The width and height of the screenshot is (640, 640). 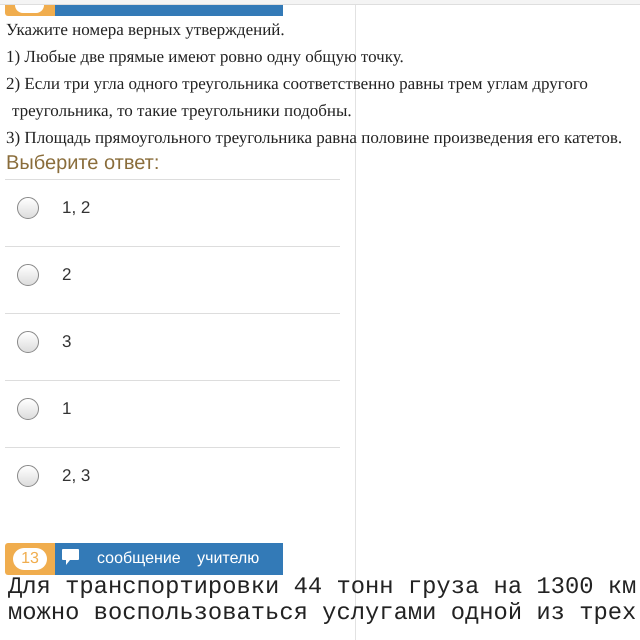 What do you see at coordinates (323, 601) in the screenshot?
I see `task-text: Для транспортировки 44 тонн груза на 1300 км можно воспользоваться услугами одной из трех` at bounding box center [323, 601].